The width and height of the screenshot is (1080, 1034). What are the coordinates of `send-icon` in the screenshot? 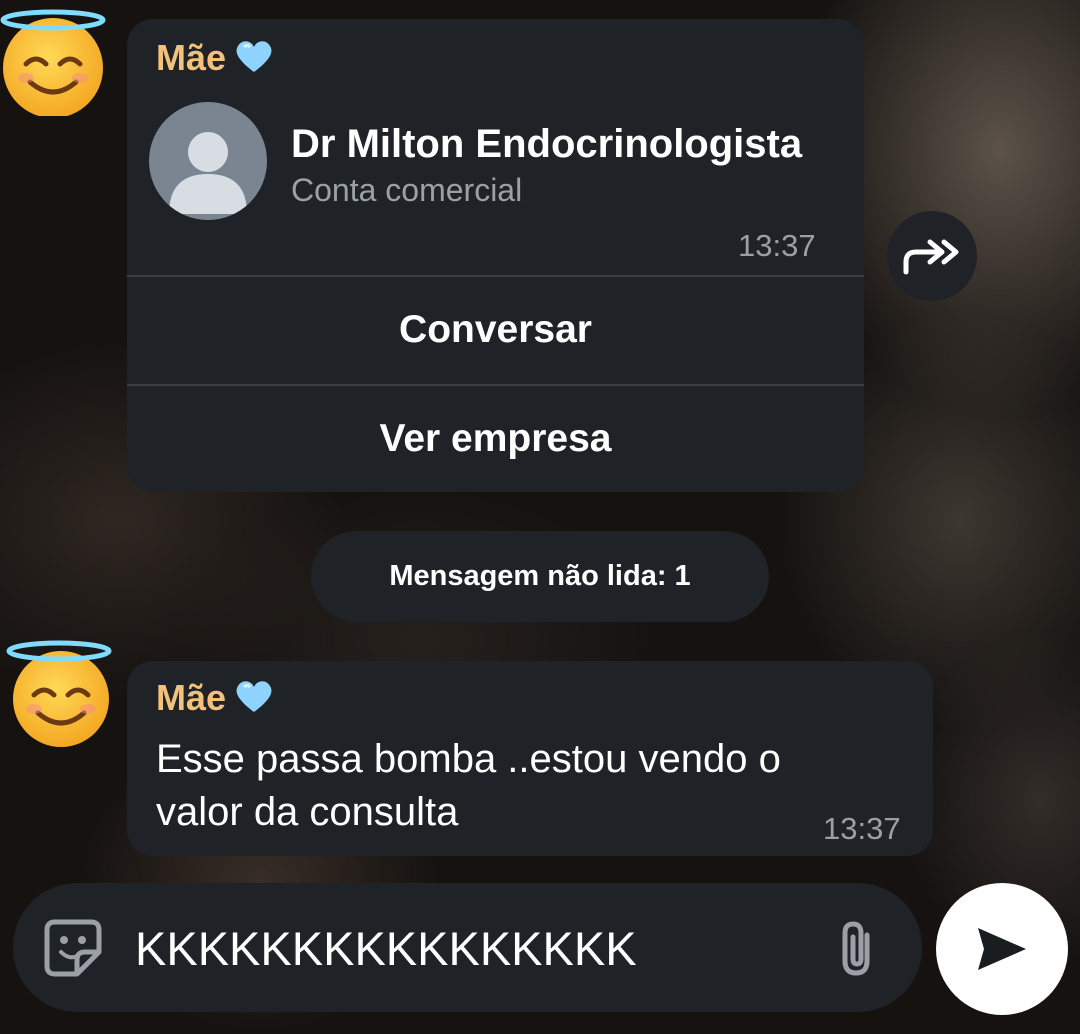 It's located at (1002, 949).